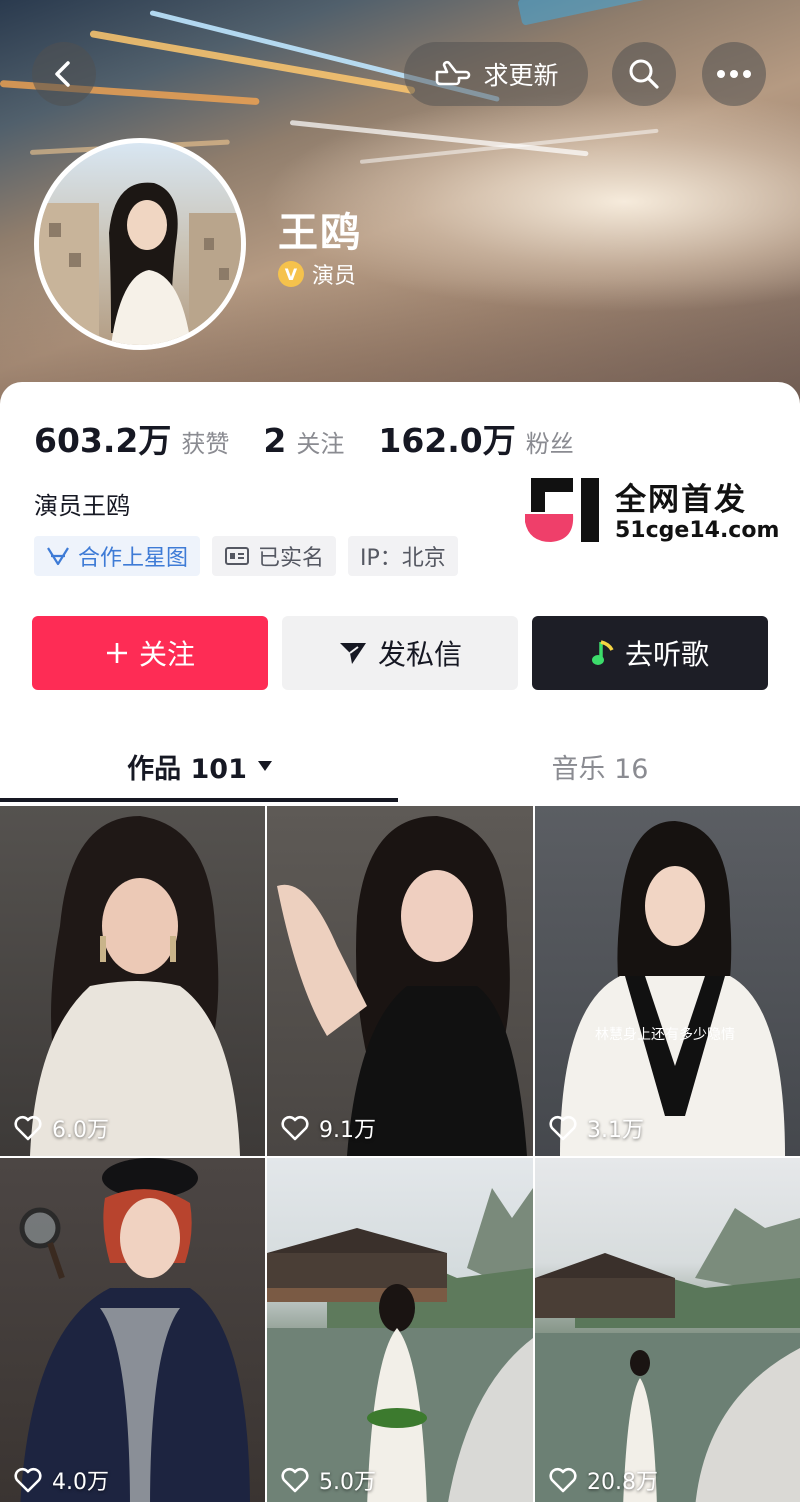 This screenshot has width=800, height=1502. Describe the element at coordinates (352, 653) in the screenshot. I see `send-icon` at that location.